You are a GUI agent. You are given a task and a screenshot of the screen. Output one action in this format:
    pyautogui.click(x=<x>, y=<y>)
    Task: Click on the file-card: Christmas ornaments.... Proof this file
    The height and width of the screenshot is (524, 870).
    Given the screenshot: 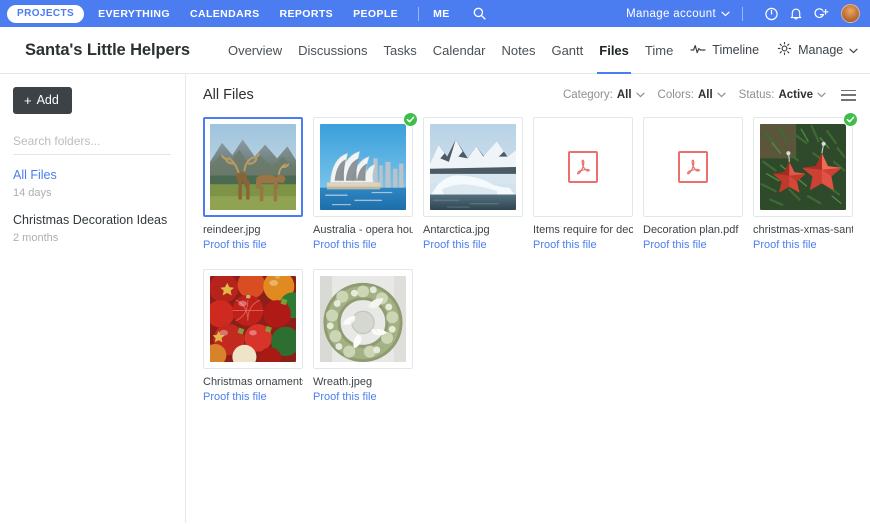 What is the action you would take?
    pyautogui.click(x=253, y=336)
    